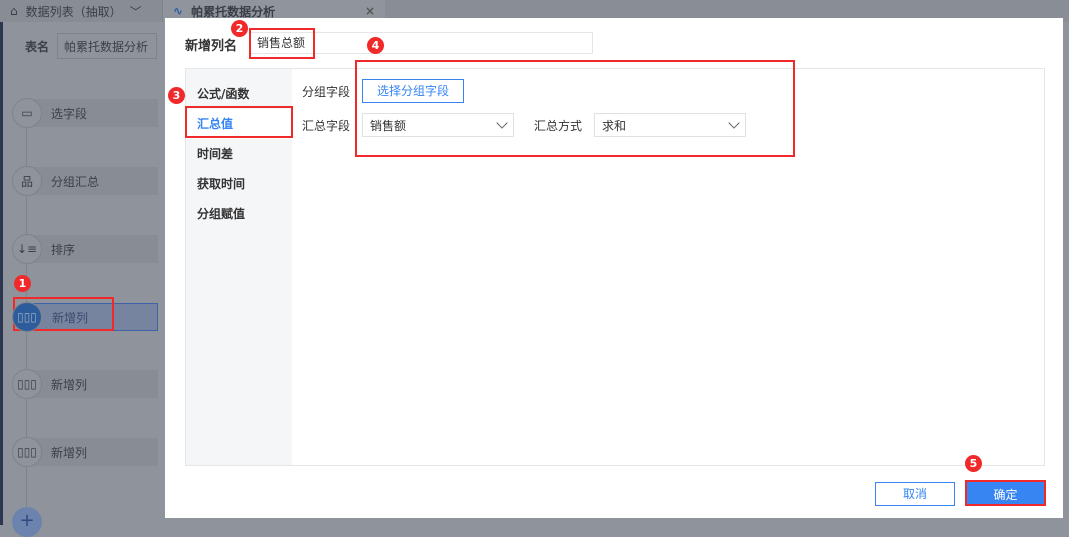 Image resolution: width=1069 pixels, height=537 pixels. Describe the element at coordinates (92, 113) in the screenshot. I see `node-label: 选字段` at that location.